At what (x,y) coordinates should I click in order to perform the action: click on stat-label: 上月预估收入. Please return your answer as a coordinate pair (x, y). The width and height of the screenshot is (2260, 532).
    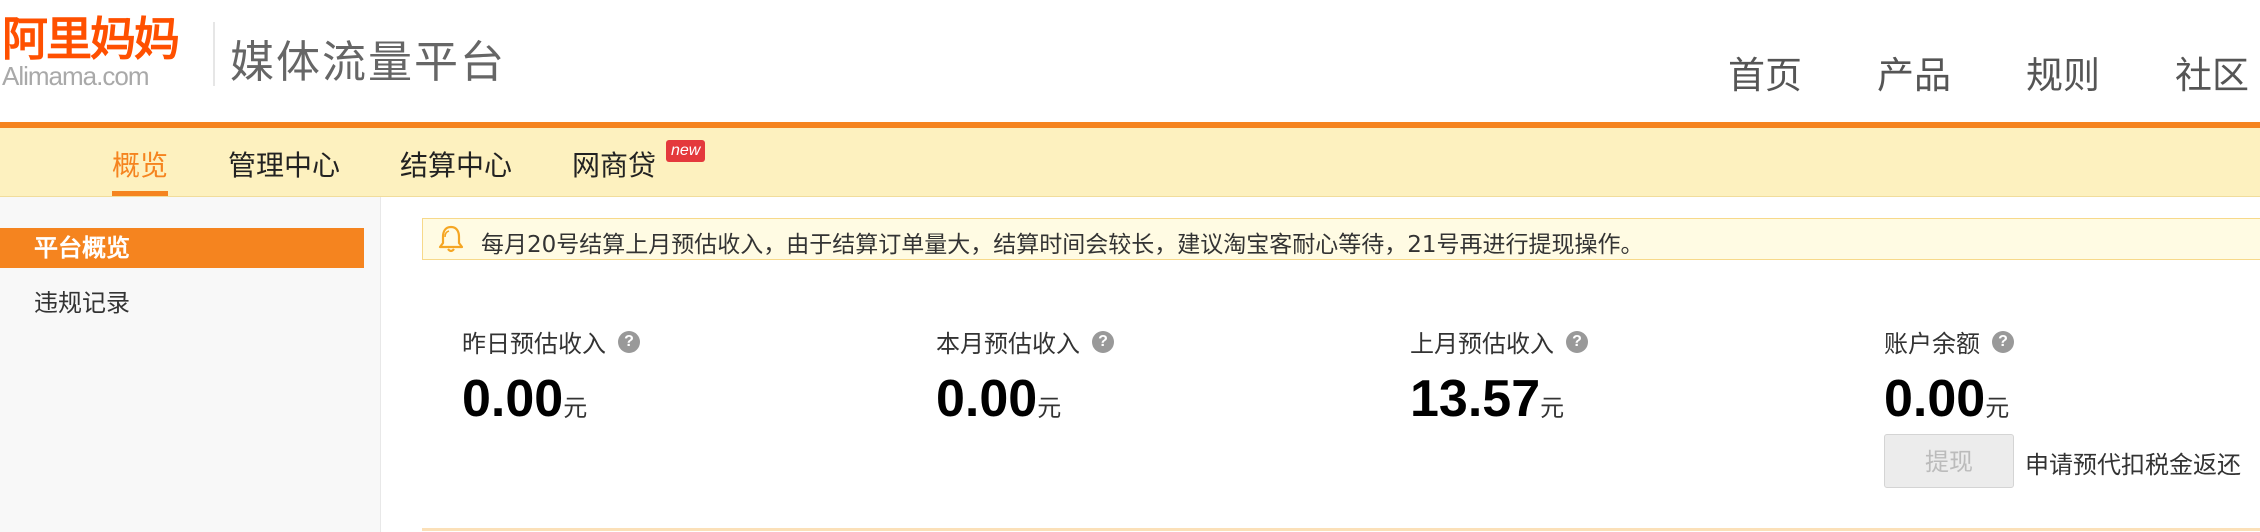
    Looking at the image, I should click on (1482, 344).